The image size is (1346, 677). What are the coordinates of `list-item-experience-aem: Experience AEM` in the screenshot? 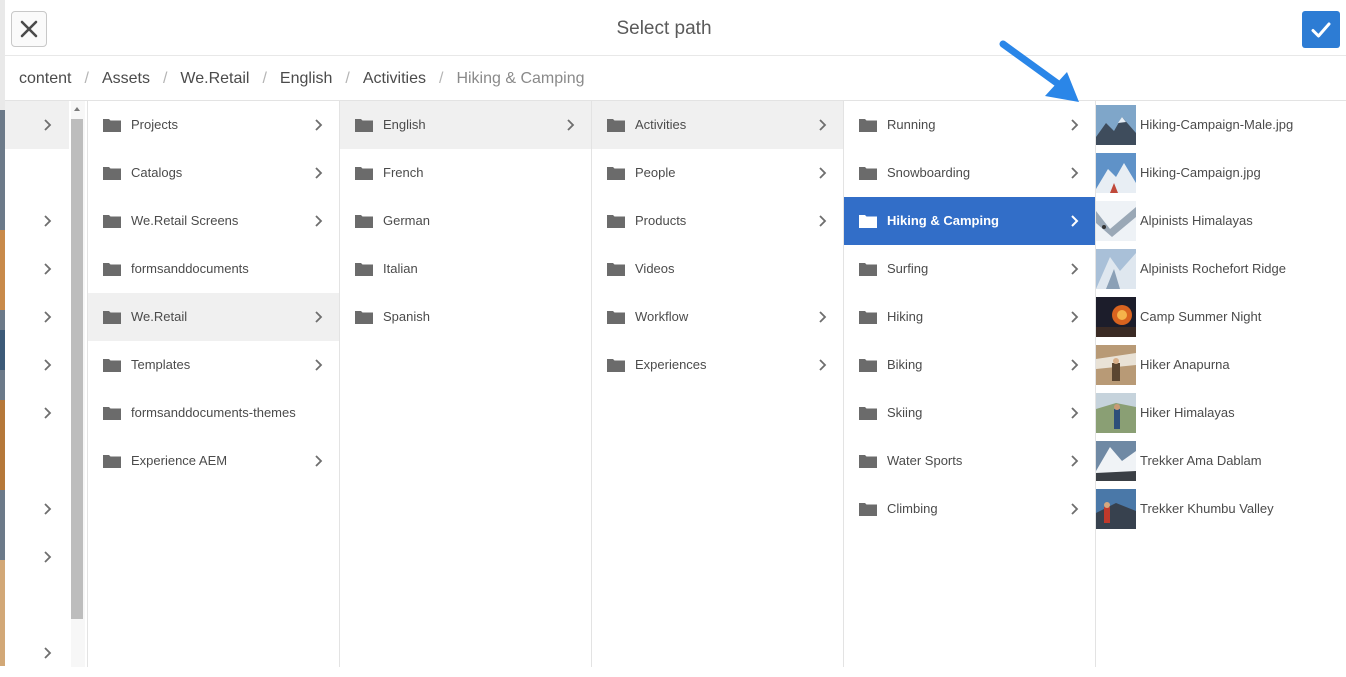 It's located at (213, 461).